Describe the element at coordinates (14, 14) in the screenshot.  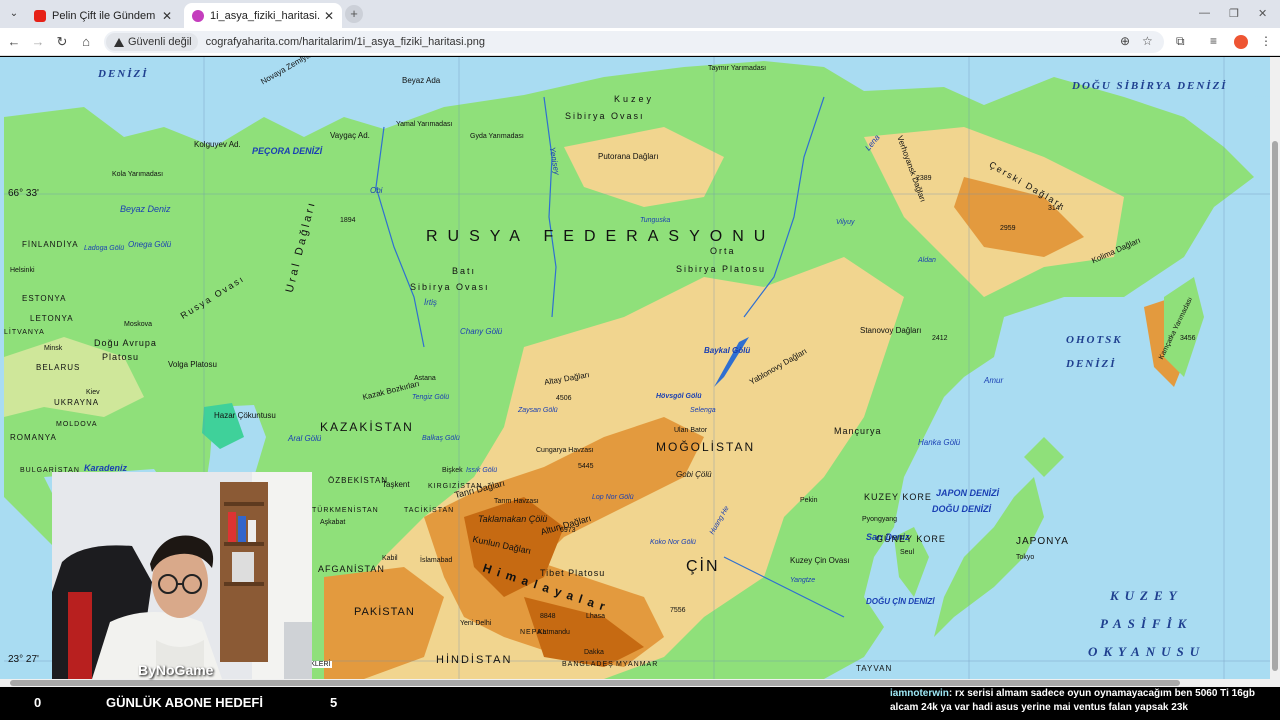
I see `tab-search-icon: ⌄` at that location.